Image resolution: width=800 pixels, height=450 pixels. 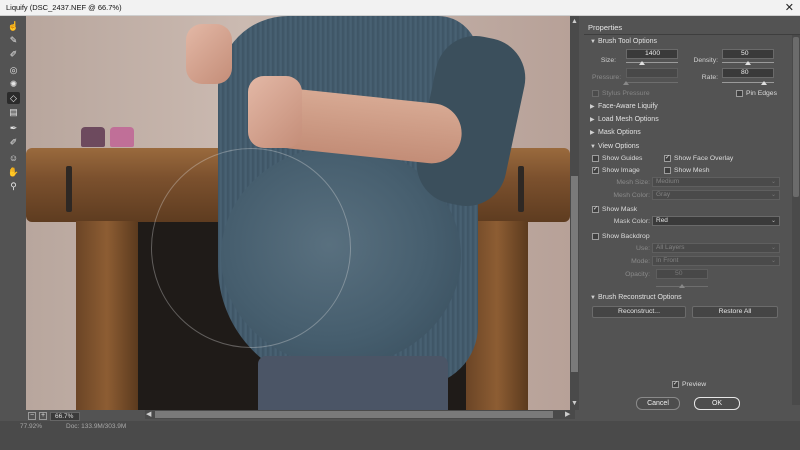 What do you see at coordinates (353, 383) in the screenshot?
I see `photo-jeans` at bounding box center [353, 383].